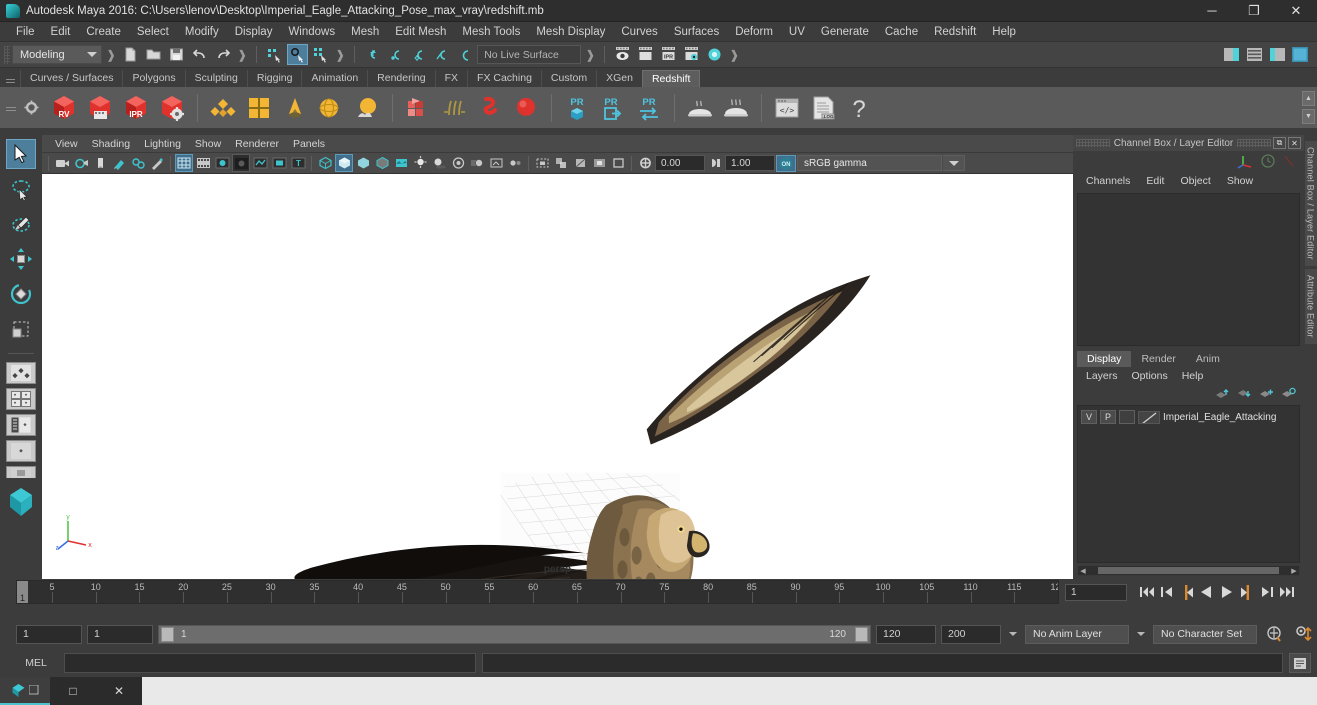 The height and width of the screenshot is (705, 1317). What do you see at coordinates (504, 78) in the screenshot?
I see `shelf-tab-fx-caching: FX Caching` at bounding box center [504, 78].